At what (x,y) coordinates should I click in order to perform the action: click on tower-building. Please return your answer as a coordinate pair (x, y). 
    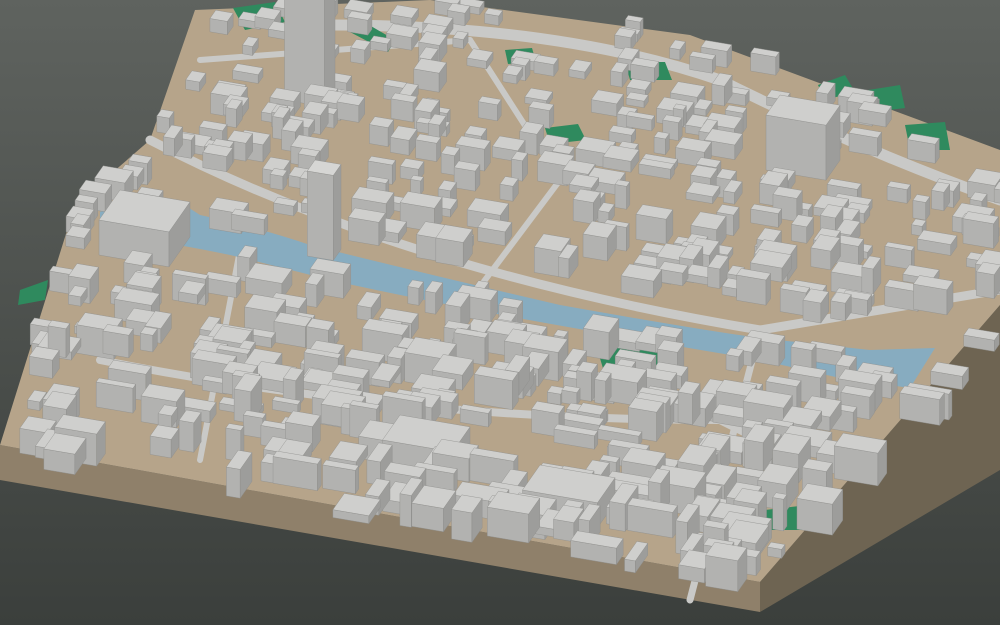
    Looking at the image, I should click on (324, 210).